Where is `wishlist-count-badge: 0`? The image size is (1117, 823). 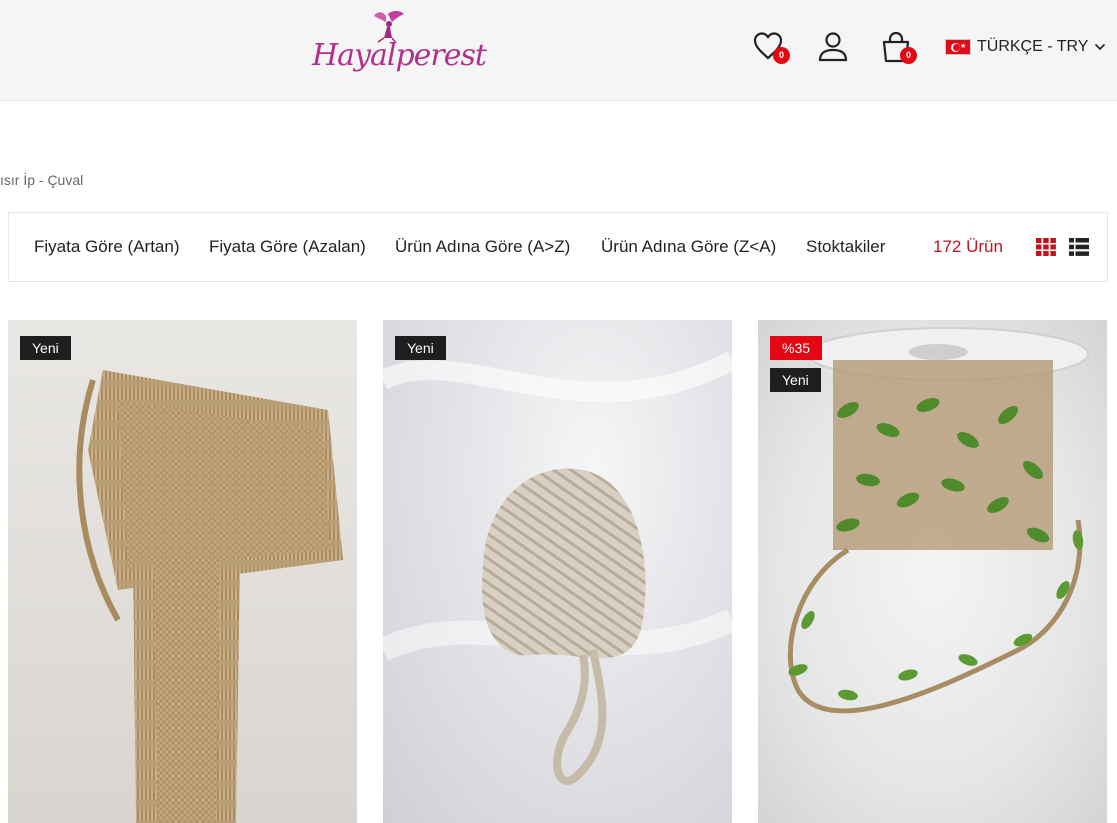 wishlist-count-badge: 0 is located at coordinates (781, 55).